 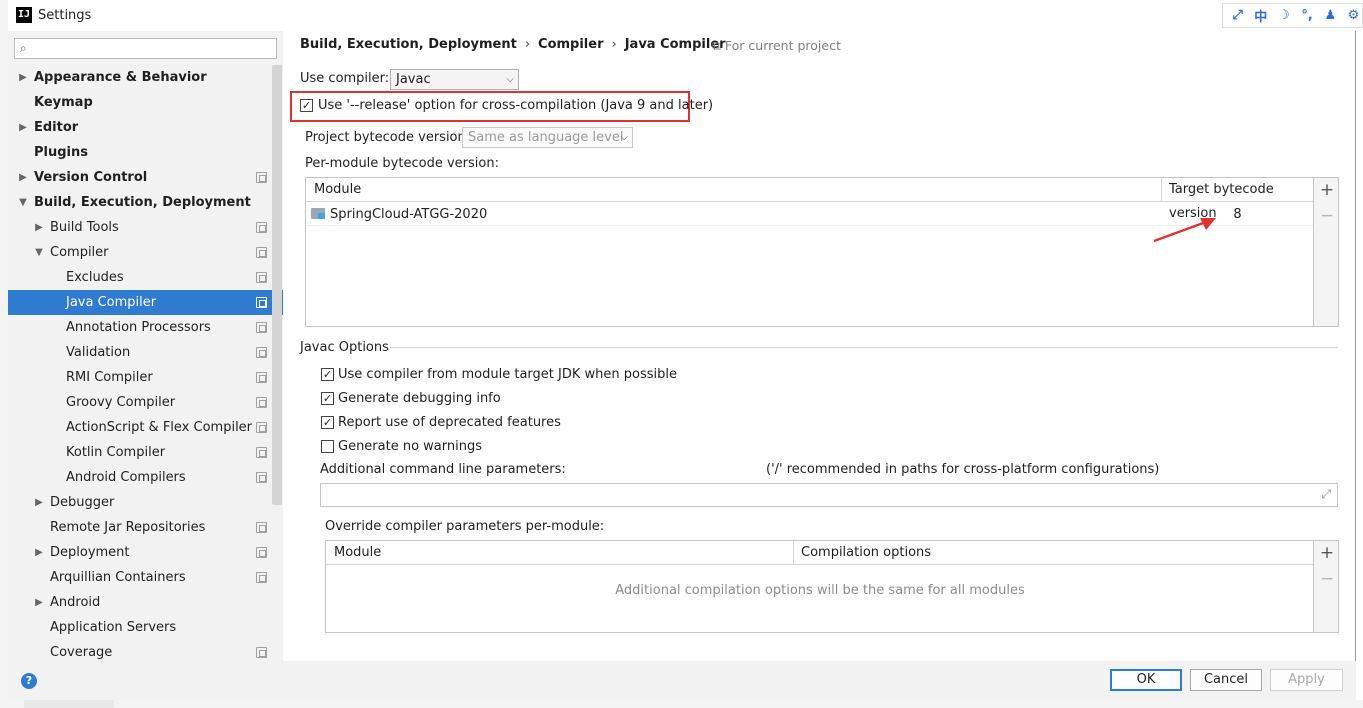 What do you see at coordinates (510, 79) in the screenshot?
I see `chevron-down-icon: ⌵` at bounding box center [510, 79].